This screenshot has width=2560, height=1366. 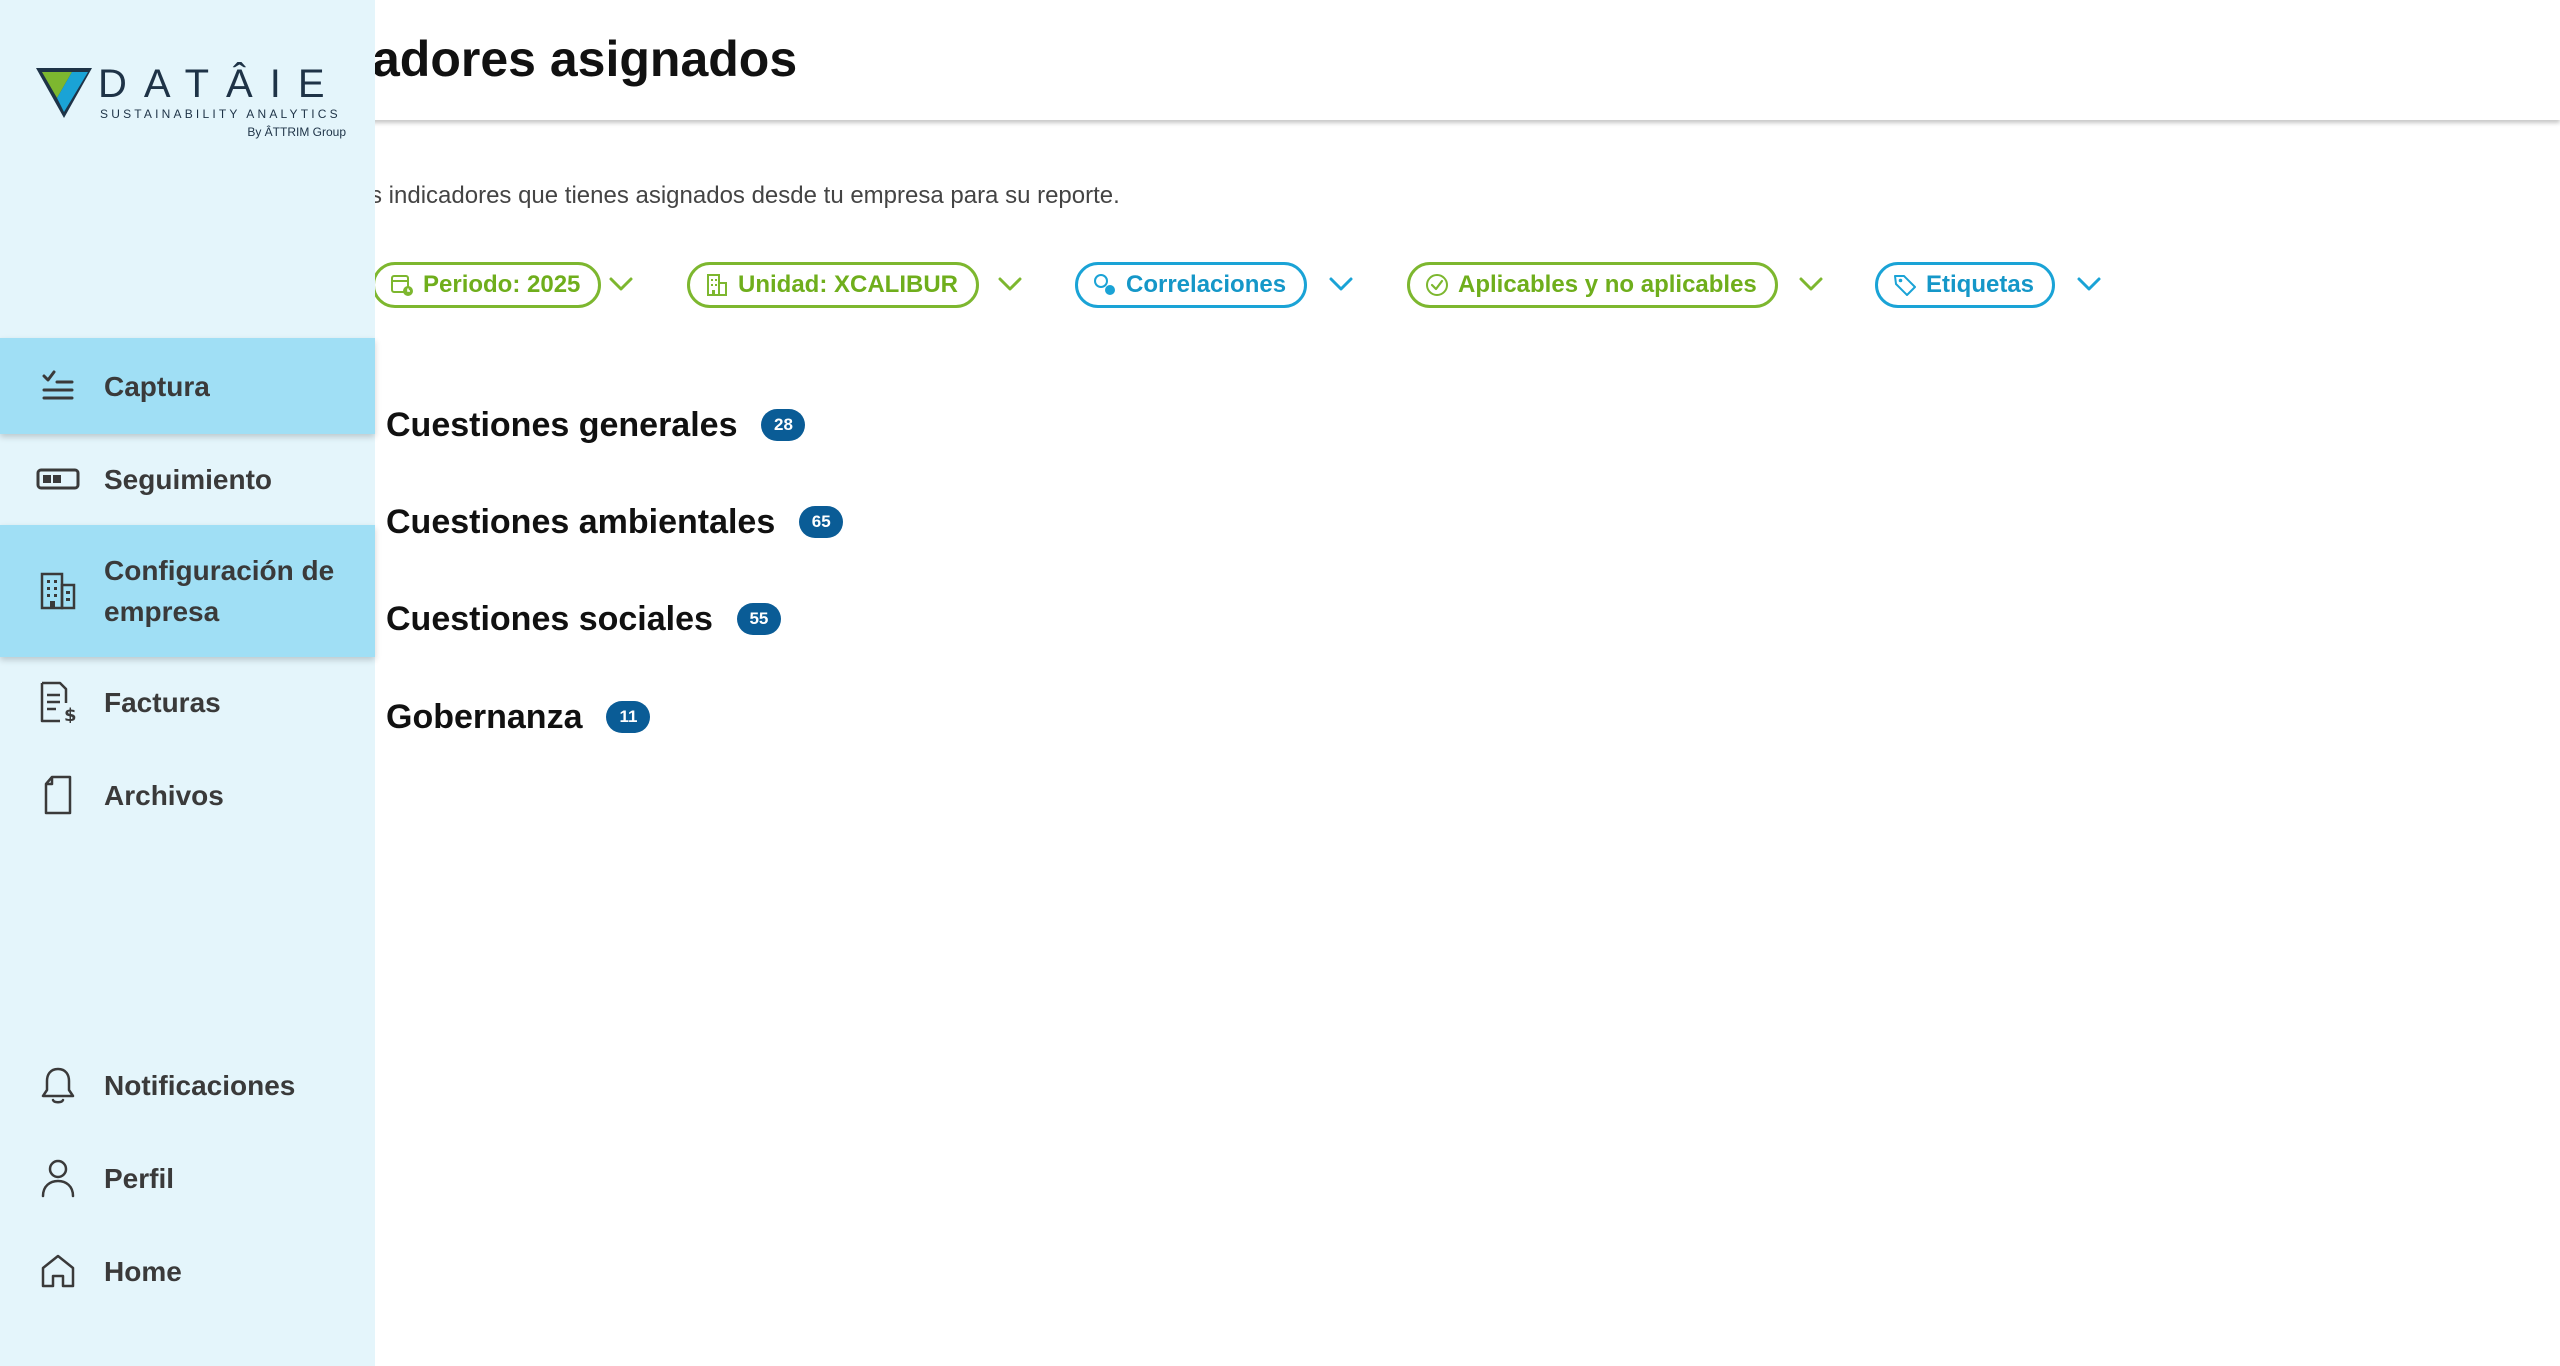 What do you see at coordinates (484, 716) in the screenshot?
I see `section-title: Gobernanza` at bounding box center [484, 716].